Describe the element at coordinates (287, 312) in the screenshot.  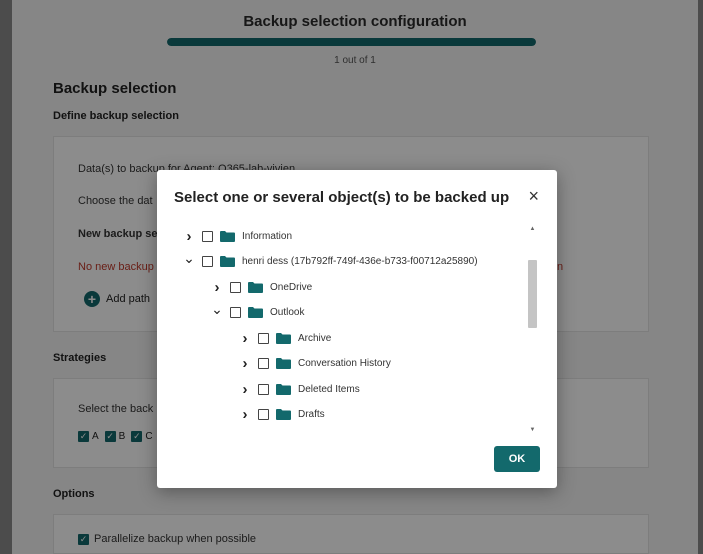
I see `tree-item-label: Outlook` at that location.